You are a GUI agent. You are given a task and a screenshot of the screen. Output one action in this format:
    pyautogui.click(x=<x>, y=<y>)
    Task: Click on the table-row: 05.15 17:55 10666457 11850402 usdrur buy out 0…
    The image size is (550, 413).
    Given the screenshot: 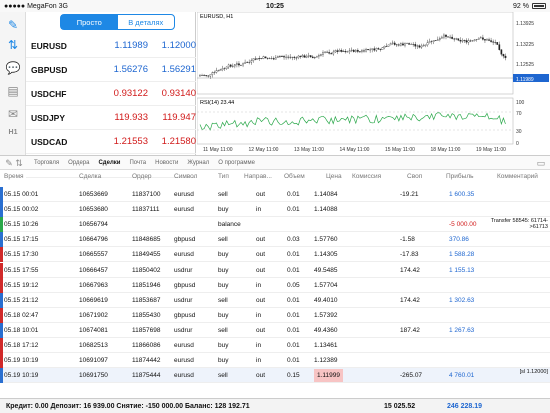 What is the action you would take?
    pyautogui.click(x=275, y=270)
    